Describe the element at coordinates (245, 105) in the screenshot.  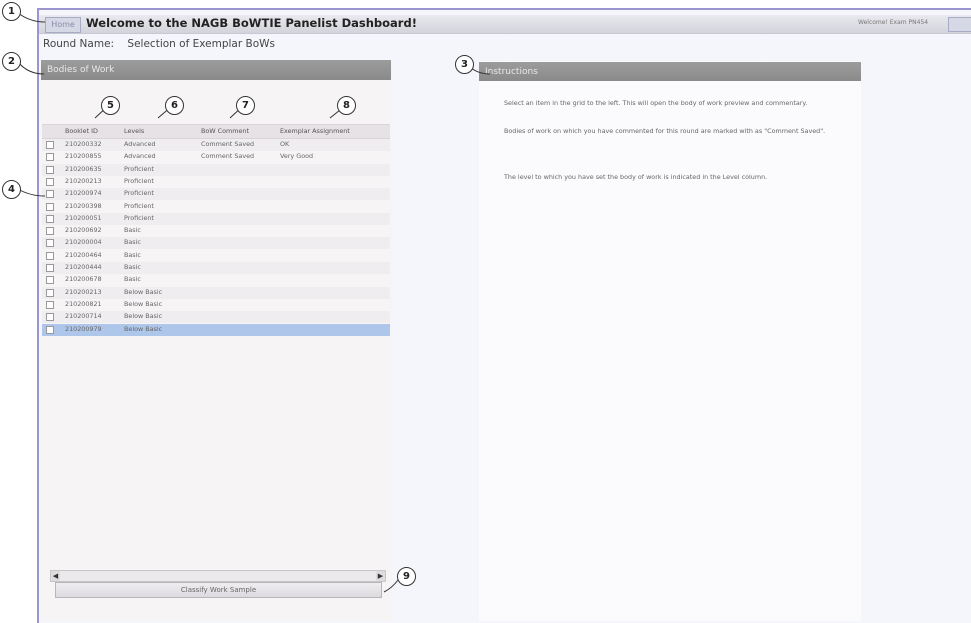
I see `callout-7: 7` at that location.